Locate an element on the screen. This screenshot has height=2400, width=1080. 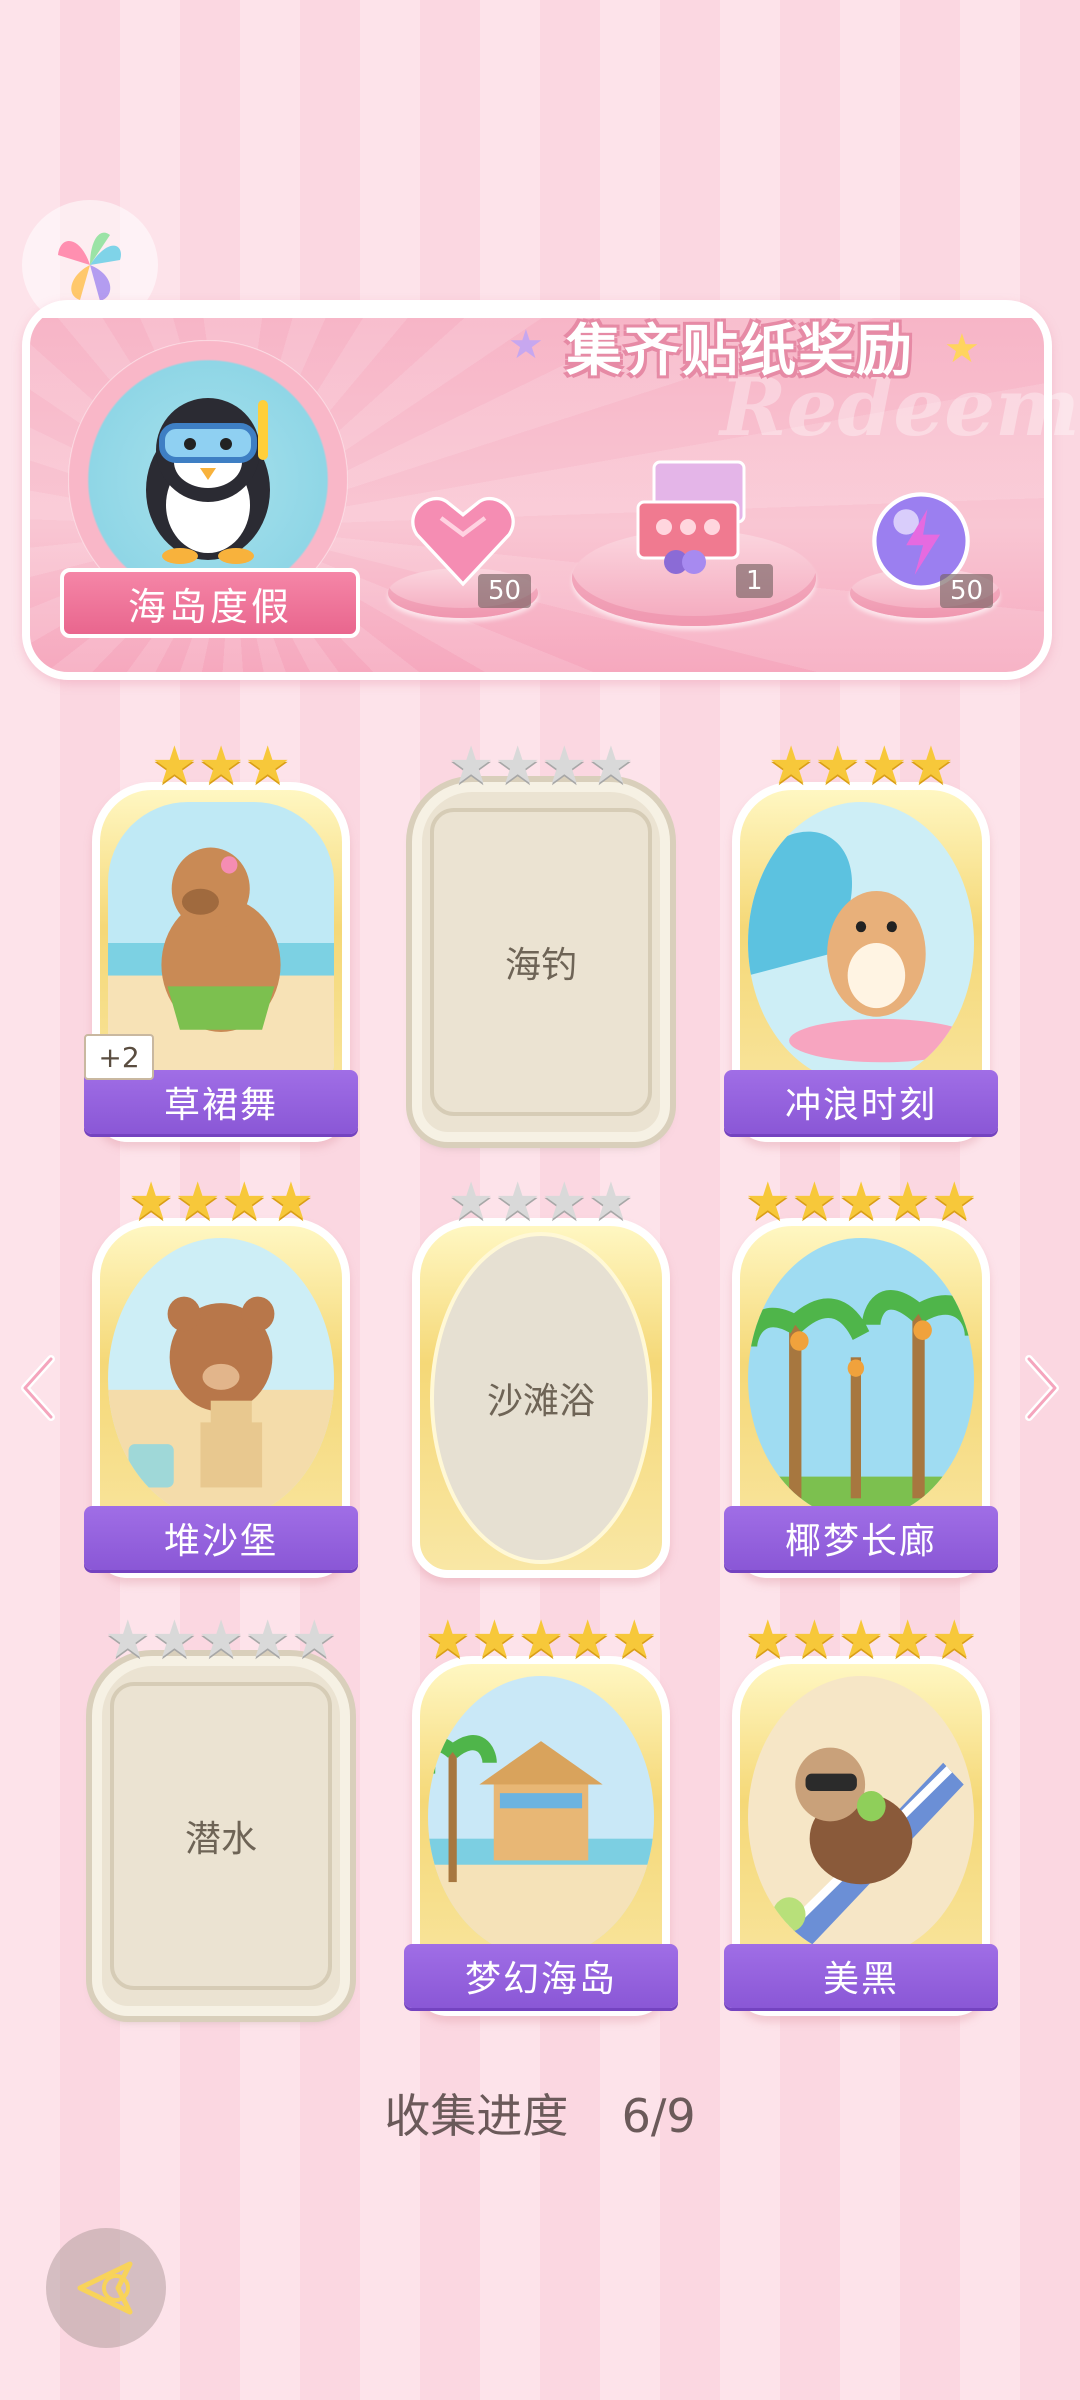
sticker-card: 冲浪时刻 ★ ★ ★ ★ is located at coordinates (861, 941).